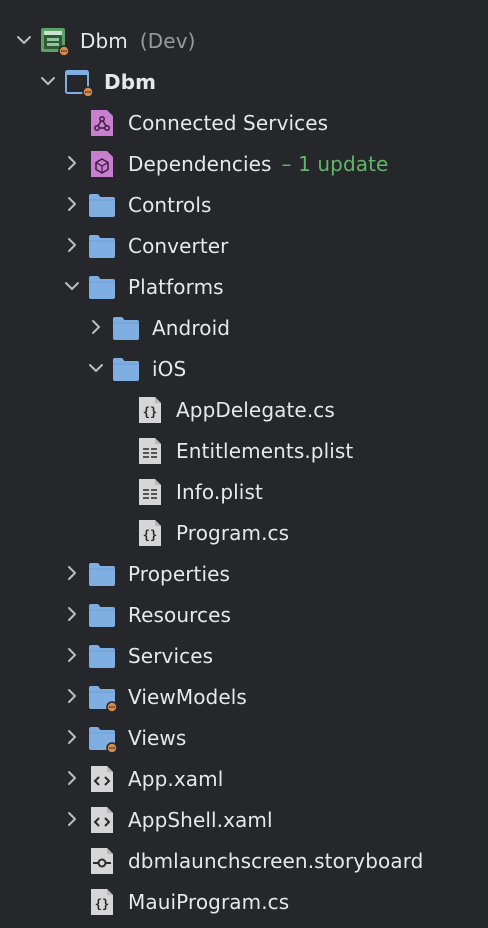  I want to click on tree-row-entitlements: Entitlements.plist, so click(244, 450).